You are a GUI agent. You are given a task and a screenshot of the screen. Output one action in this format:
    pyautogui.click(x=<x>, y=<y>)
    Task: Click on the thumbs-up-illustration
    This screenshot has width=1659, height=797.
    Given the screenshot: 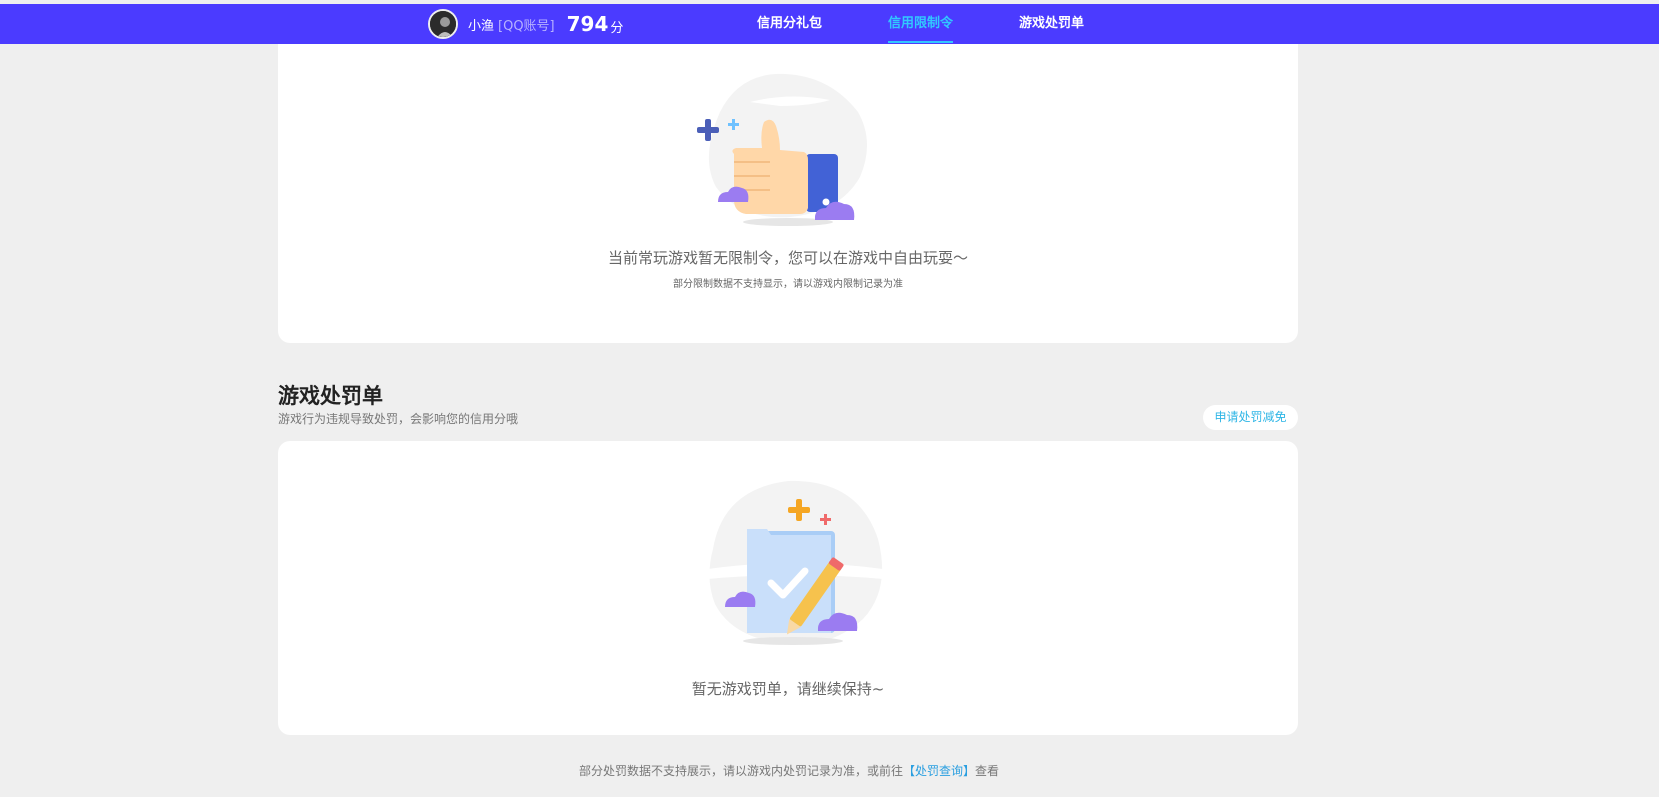 What is the action you would take?
    pyautogui.click(x=782, y=149)
    